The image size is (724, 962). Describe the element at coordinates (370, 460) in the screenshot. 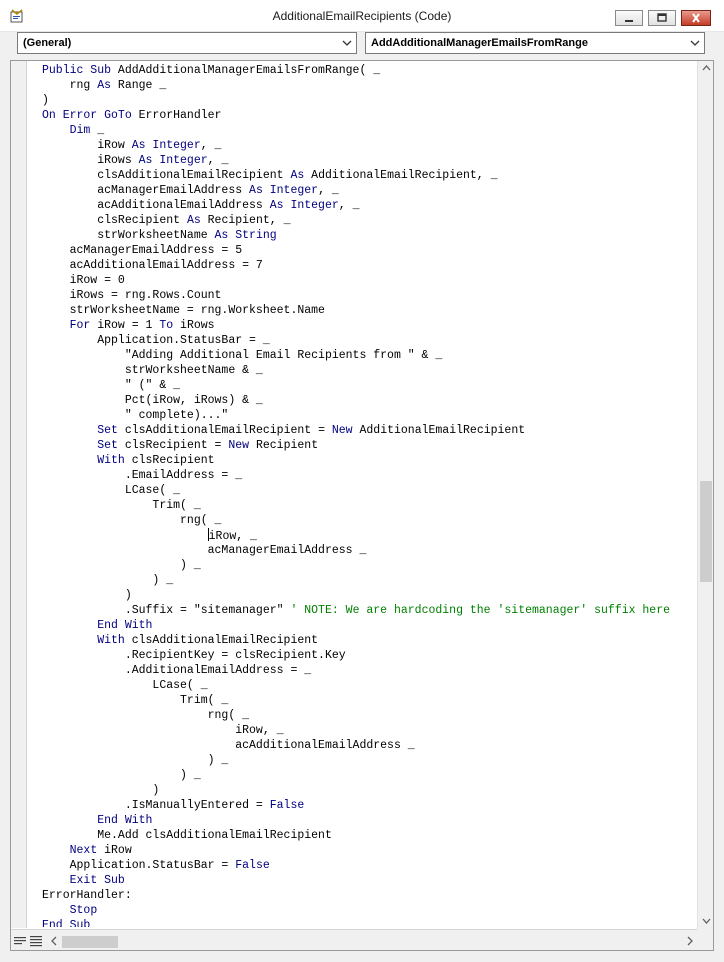

I see `code-line: With clsRecipient` at that location.